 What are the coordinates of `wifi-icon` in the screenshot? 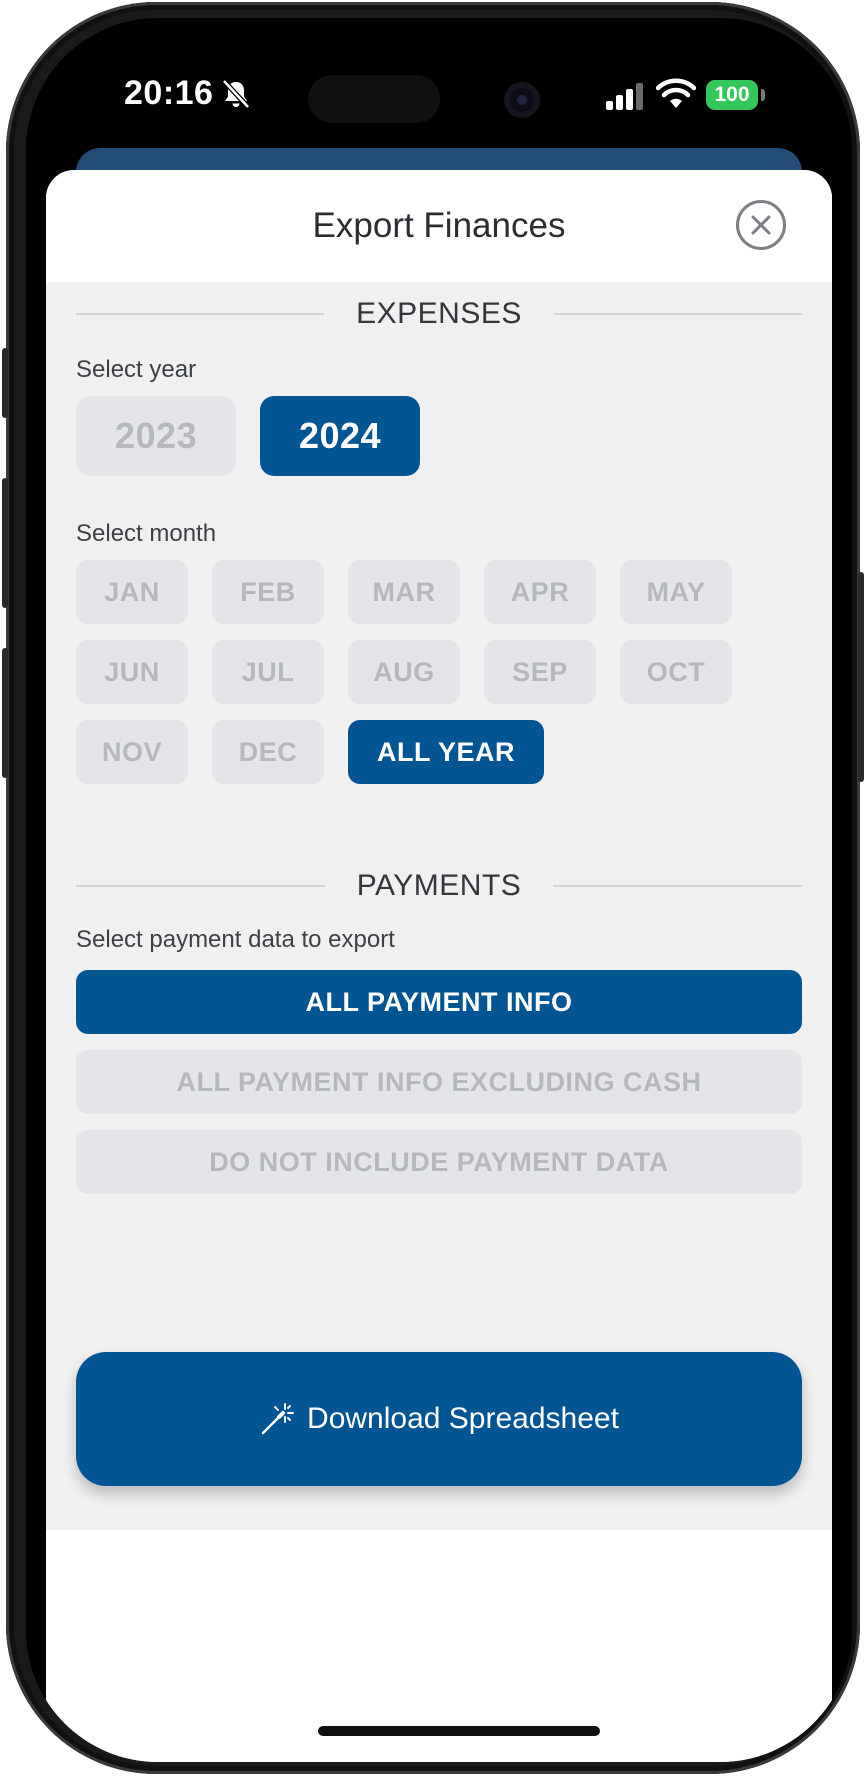 It's located at (676, 93).